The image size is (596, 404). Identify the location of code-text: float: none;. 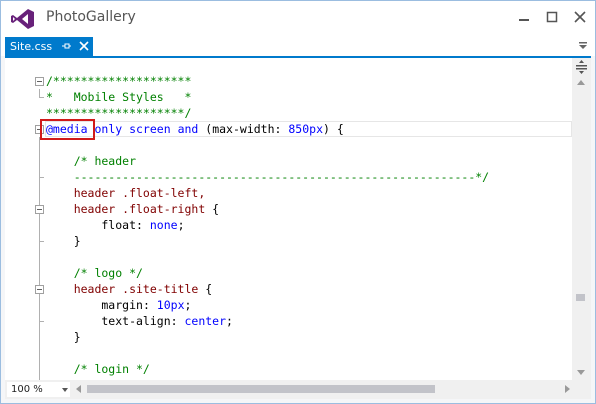
(115, 225).